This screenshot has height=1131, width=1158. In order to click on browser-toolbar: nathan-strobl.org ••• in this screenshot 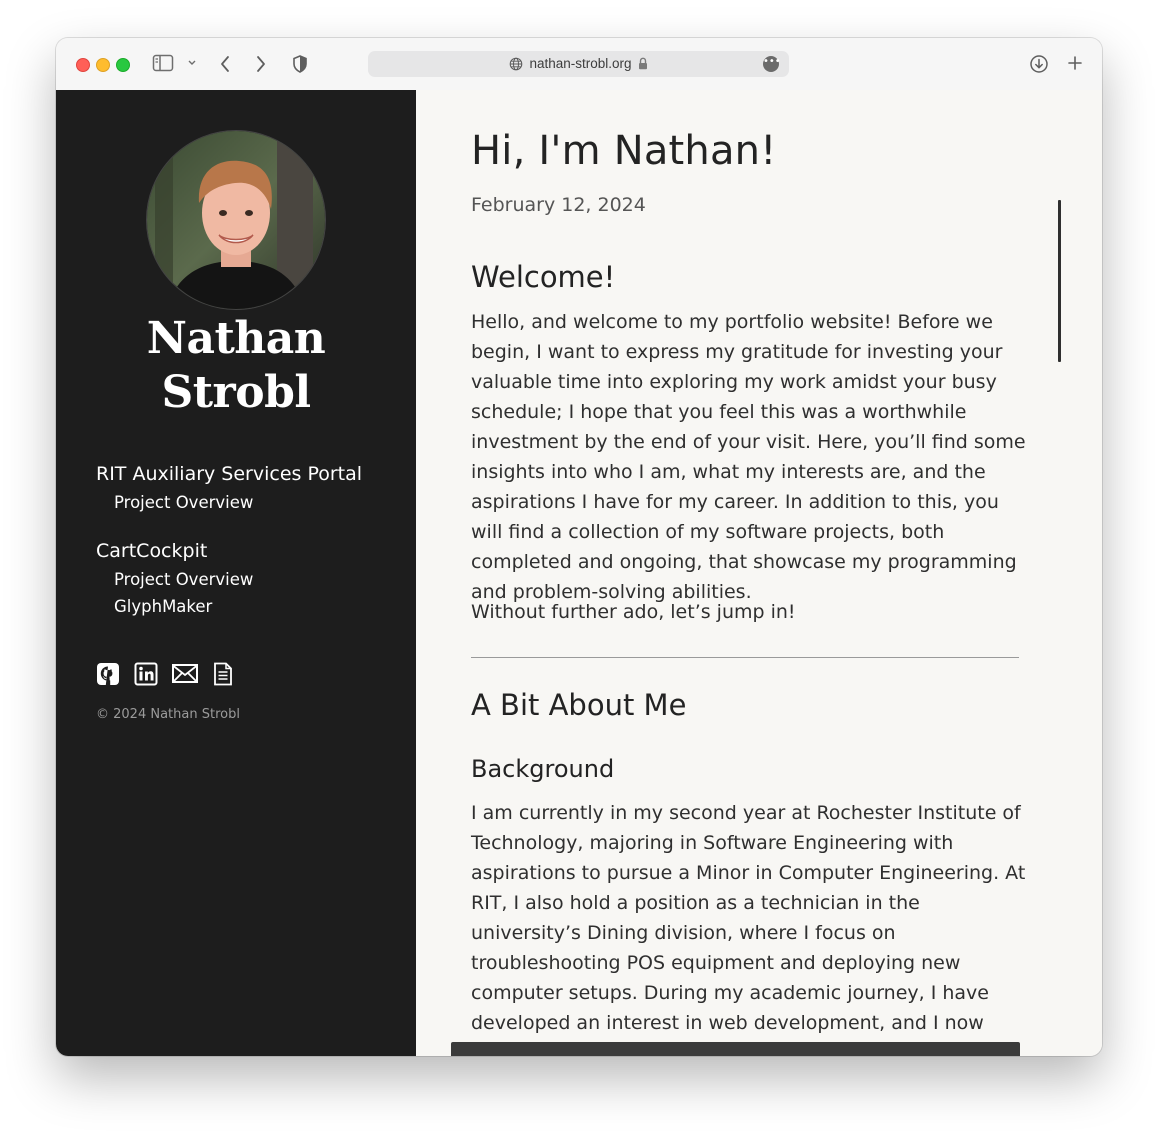, I will do `click(579, 64)`.